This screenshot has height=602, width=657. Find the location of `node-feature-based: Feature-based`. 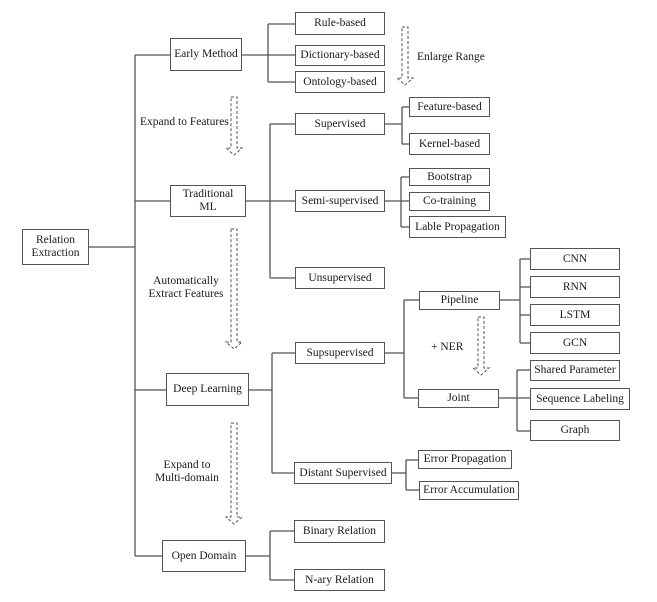

node-feature-based: Feature-based is located at coordinates (449, 107).